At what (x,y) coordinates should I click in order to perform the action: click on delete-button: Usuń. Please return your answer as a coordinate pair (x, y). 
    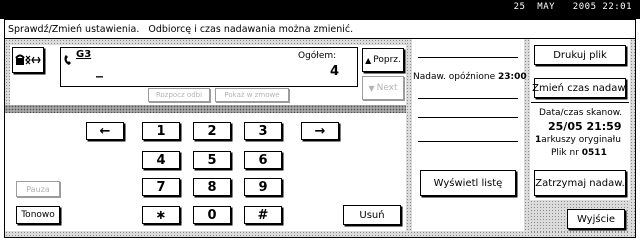
    Looking at the image, I should click on (372, 215).